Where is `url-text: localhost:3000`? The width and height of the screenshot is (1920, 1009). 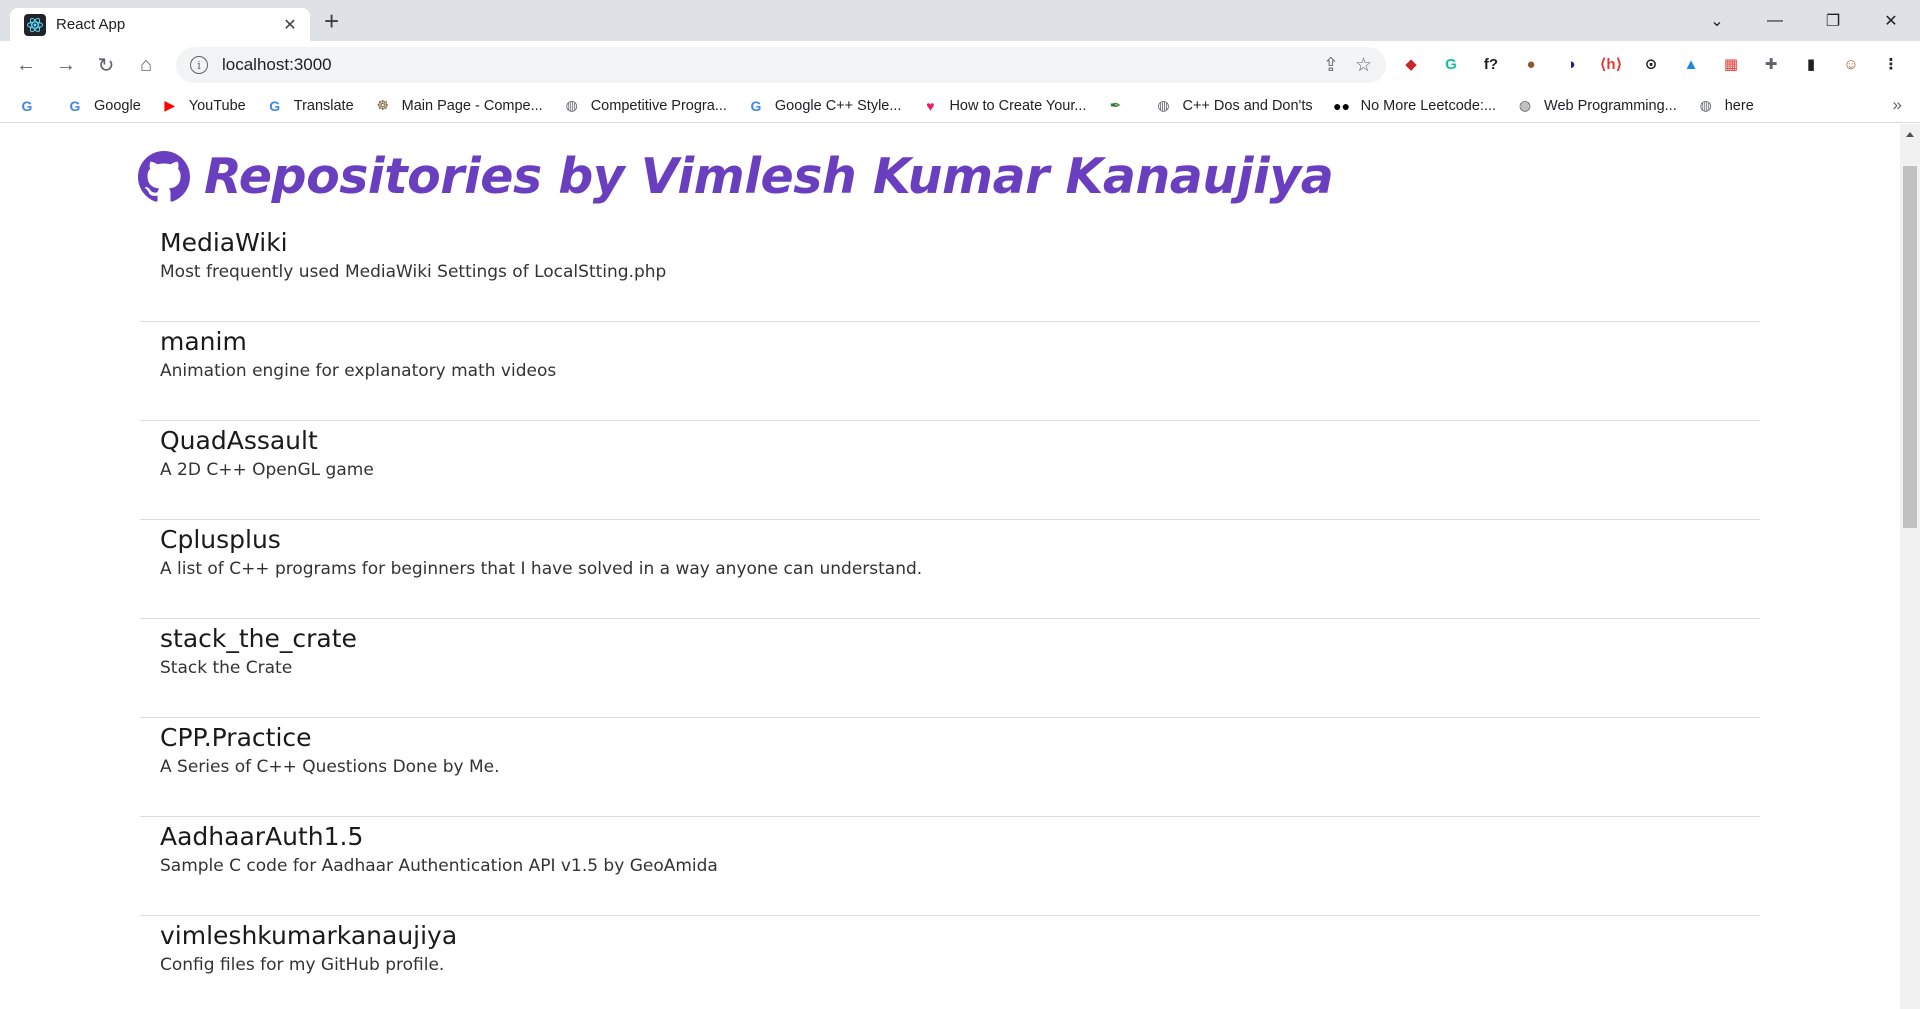
url-text: localhost:3000 is located at coordinates (764, 65).